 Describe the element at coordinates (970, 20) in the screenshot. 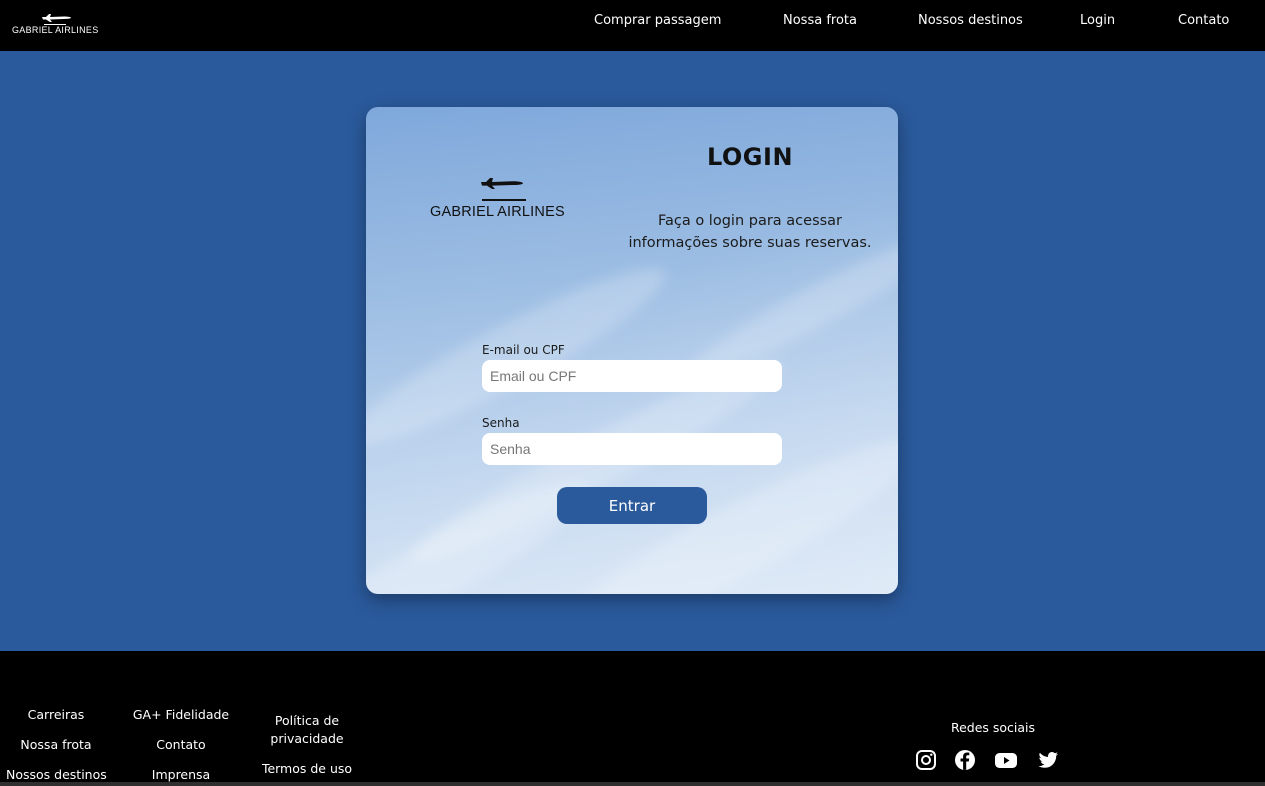

I see `nav-nossos-destinos: Nossos destinos` at that location.